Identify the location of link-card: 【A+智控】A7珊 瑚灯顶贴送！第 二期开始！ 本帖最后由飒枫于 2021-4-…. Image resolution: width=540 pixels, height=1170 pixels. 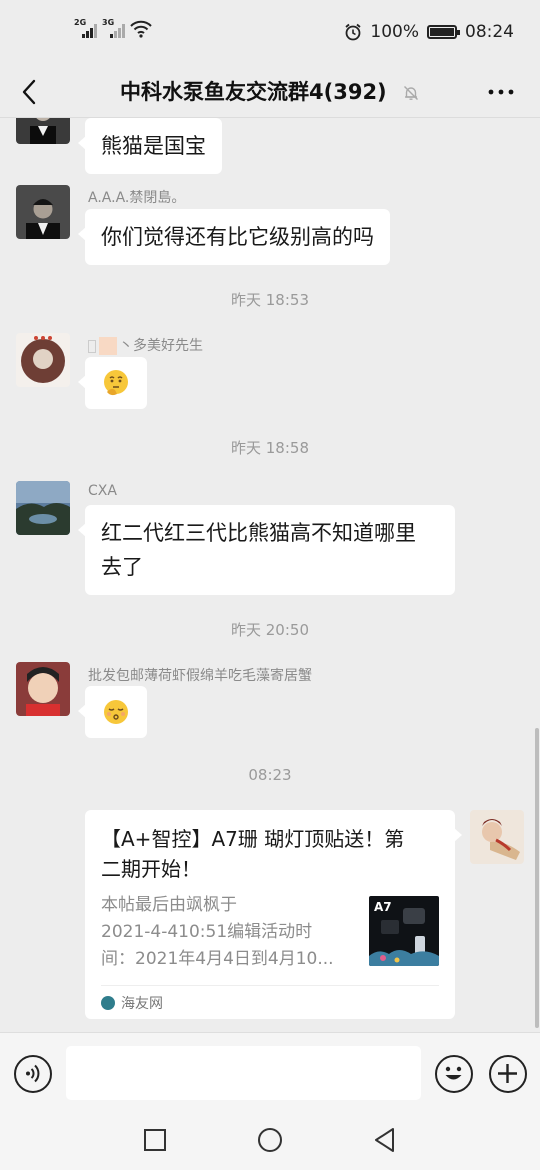
(273, 914).